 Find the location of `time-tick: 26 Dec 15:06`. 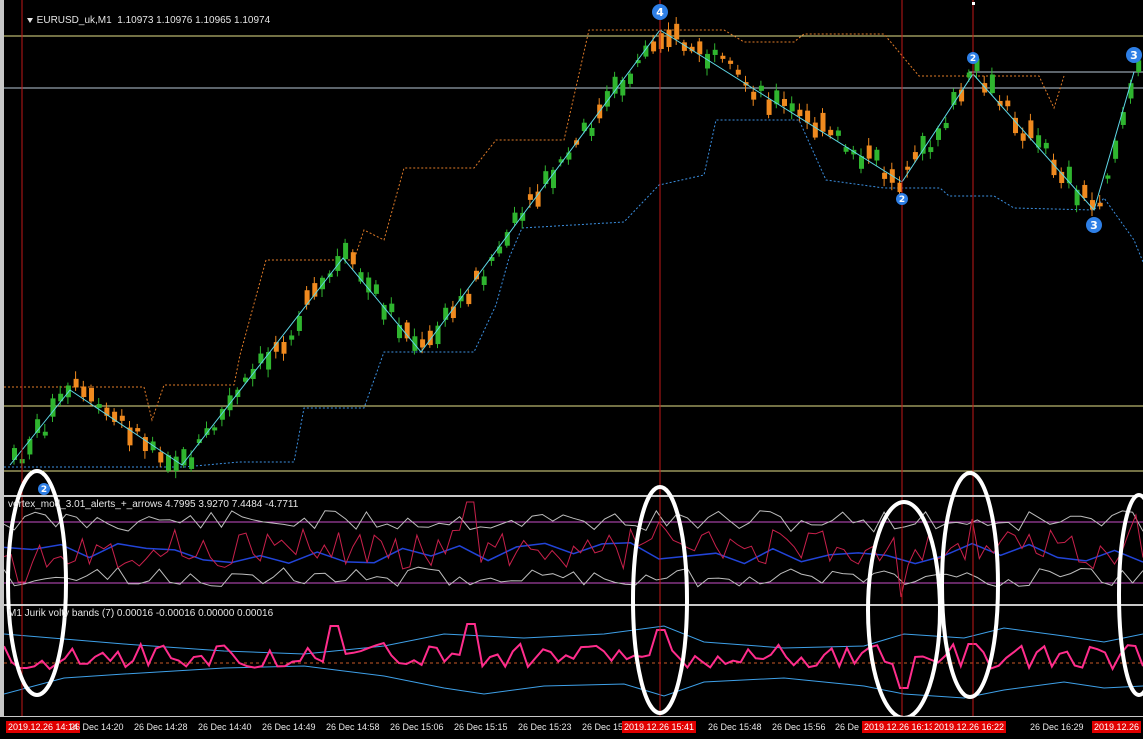

time-tick: 26 Dec 15:06 is located at coordinates (417, 727).